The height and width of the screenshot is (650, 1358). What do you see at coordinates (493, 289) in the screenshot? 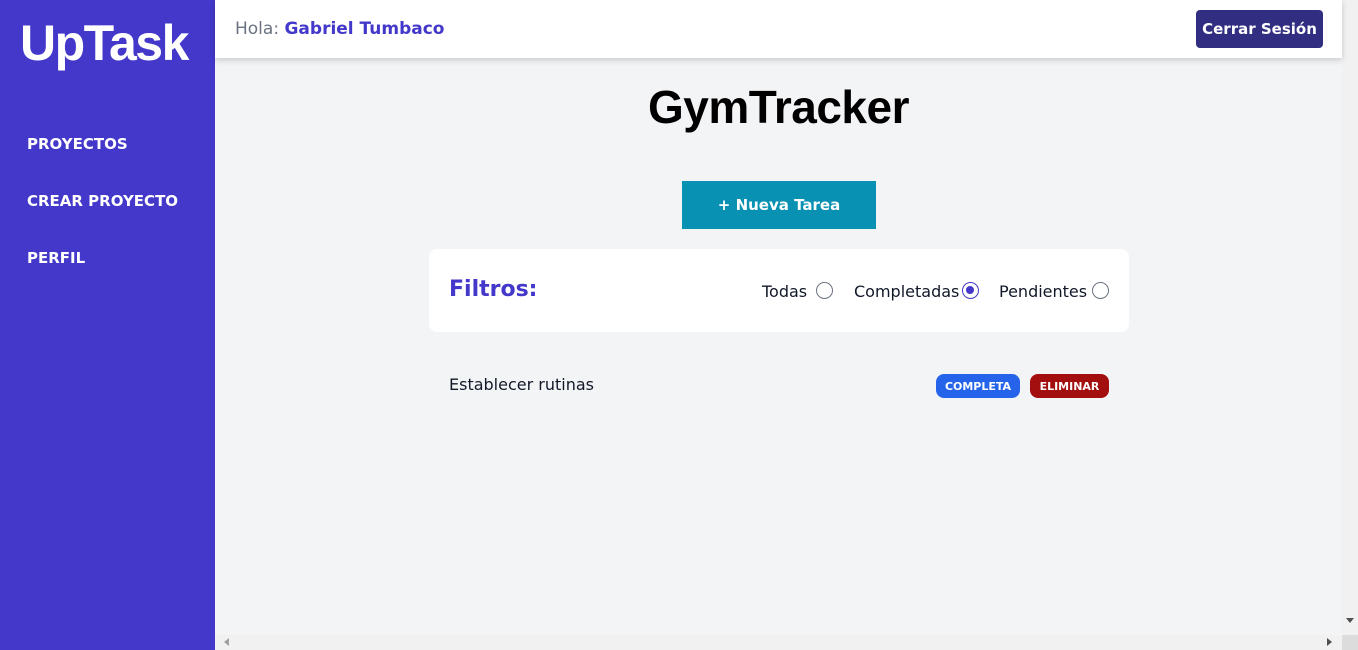
I see `filters-title: Filtros:` at bounding box center [493, 289].